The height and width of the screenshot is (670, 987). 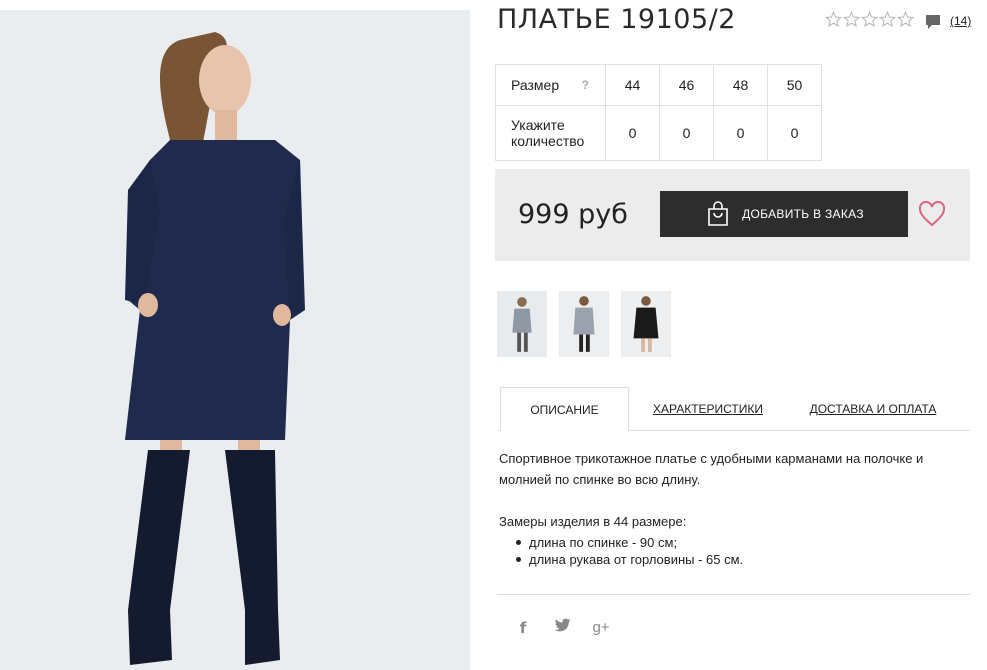 I want to click on heart-outline-icon, so click(x=932, y=214).